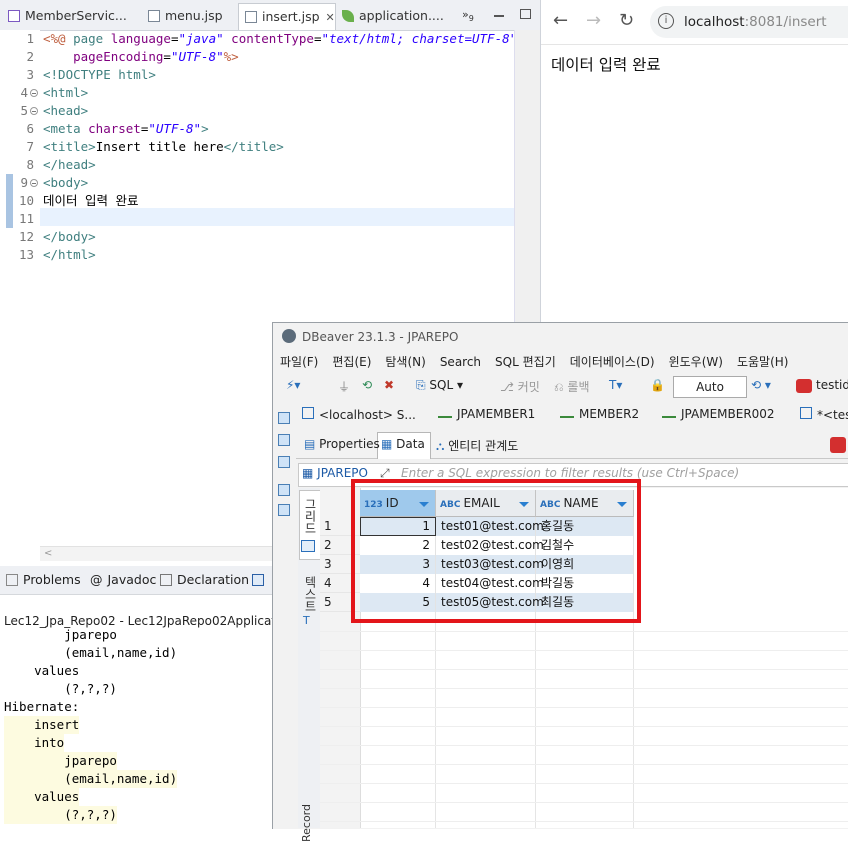 This screenshot has height=842, width=848. I want to click on tab-console, so click(260, 579).